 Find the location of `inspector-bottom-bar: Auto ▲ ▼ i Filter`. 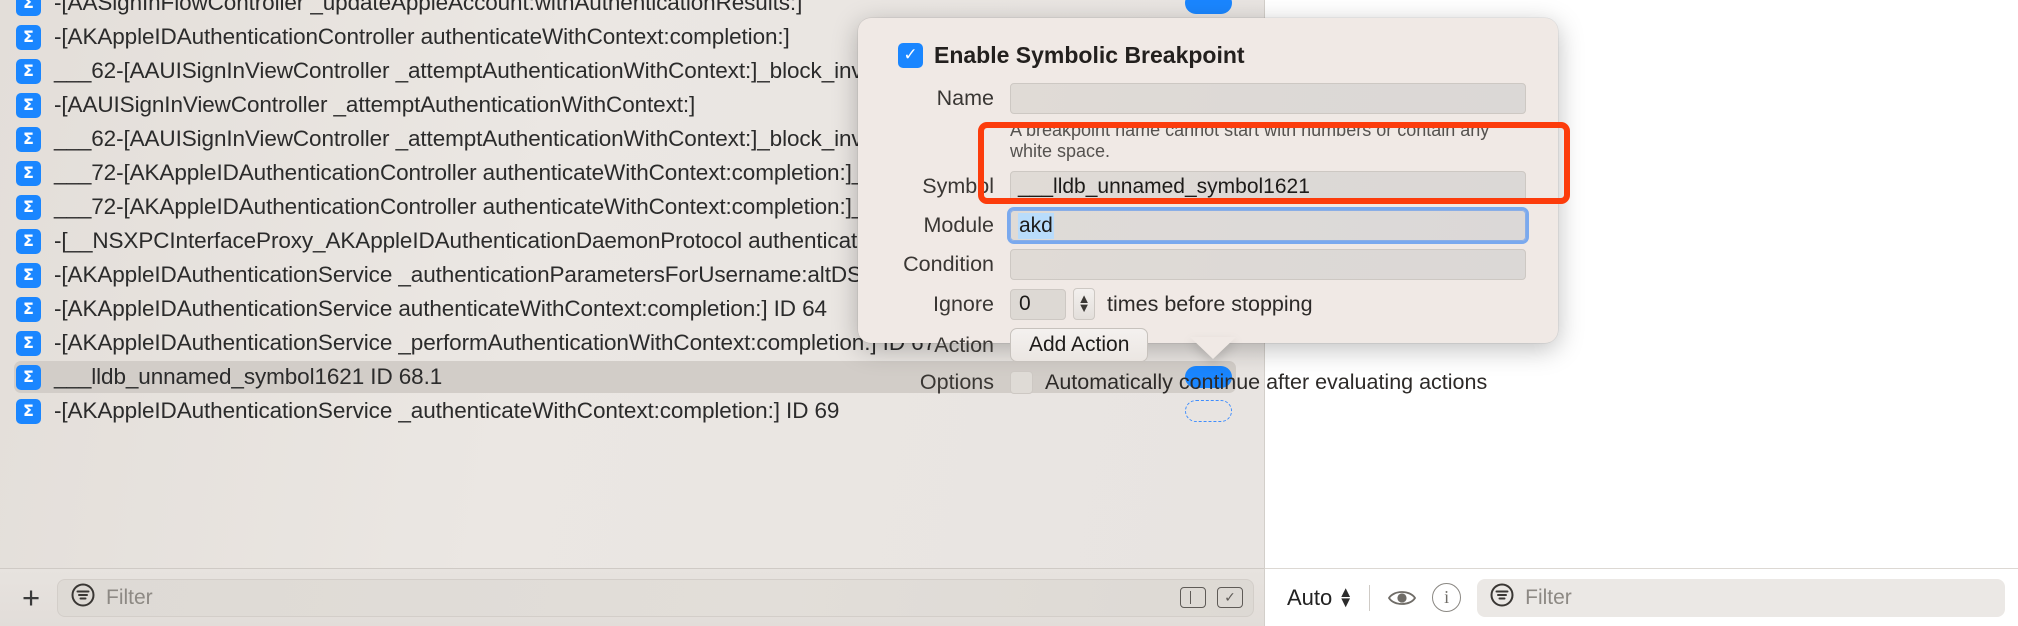

inspector-bottom-bar: Auto ▲ ▼ i Filter is located at coordinates (1641, 597).